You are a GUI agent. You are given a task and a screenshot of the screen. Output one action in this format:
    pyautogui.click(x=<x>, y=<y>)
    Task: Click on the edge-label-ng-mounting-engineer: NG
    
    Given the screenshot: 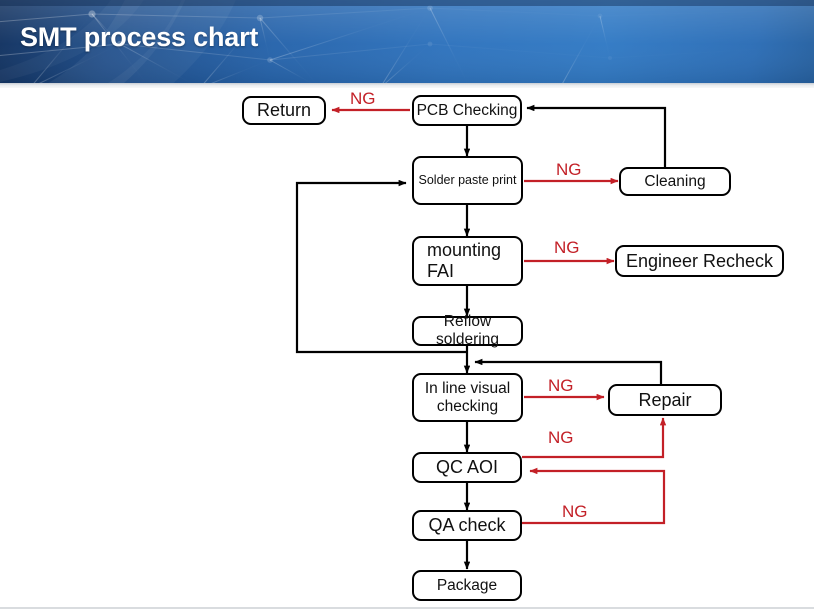 What is the action you would take?
    pyautogui.click(x=567, y=247)
    